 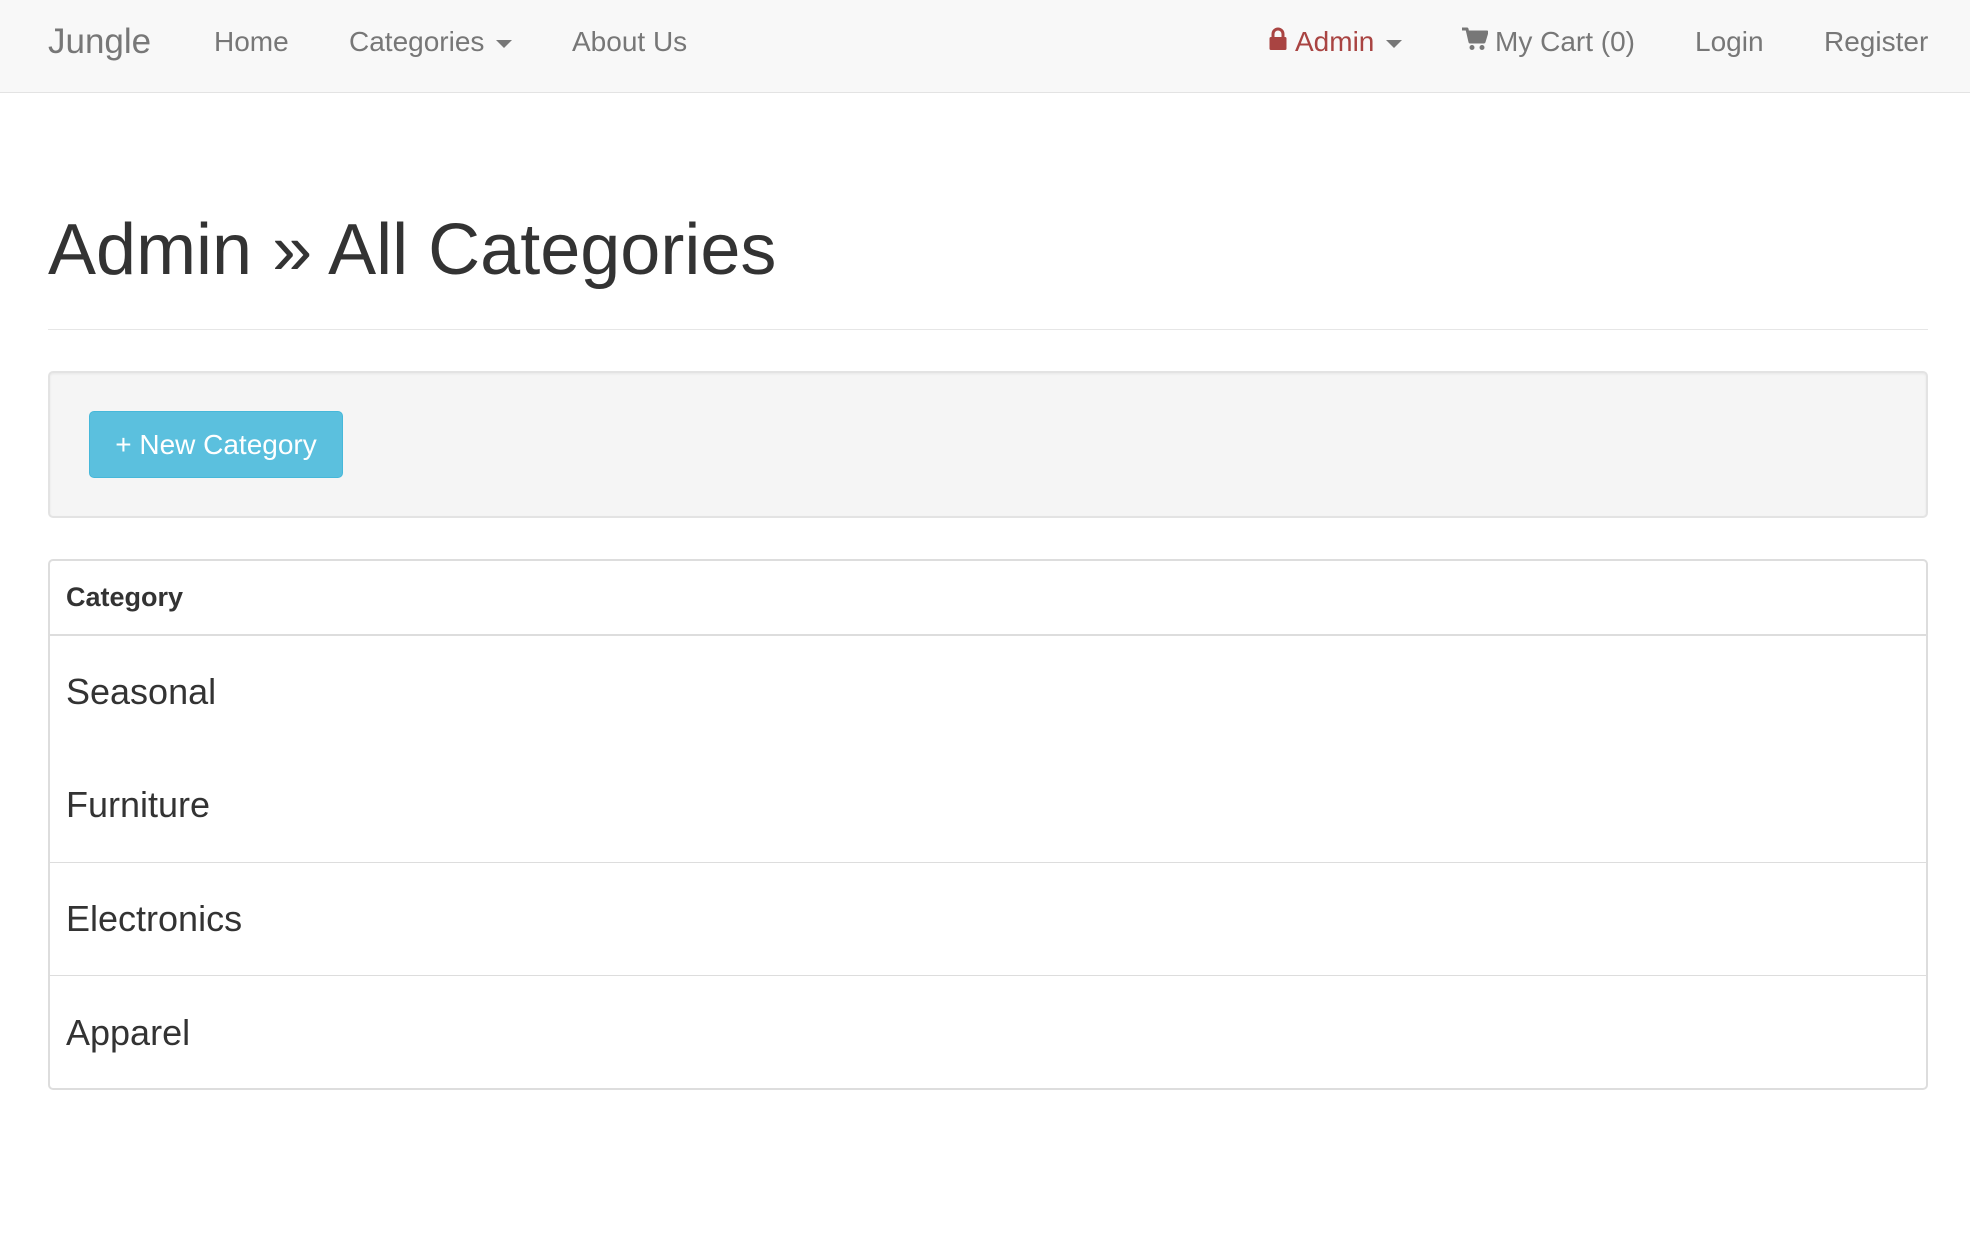 What do you see at coordinates (412, 250) in the screenshot?
I see `page-title: Admin » All Categories` at bounding box center [412, 250].